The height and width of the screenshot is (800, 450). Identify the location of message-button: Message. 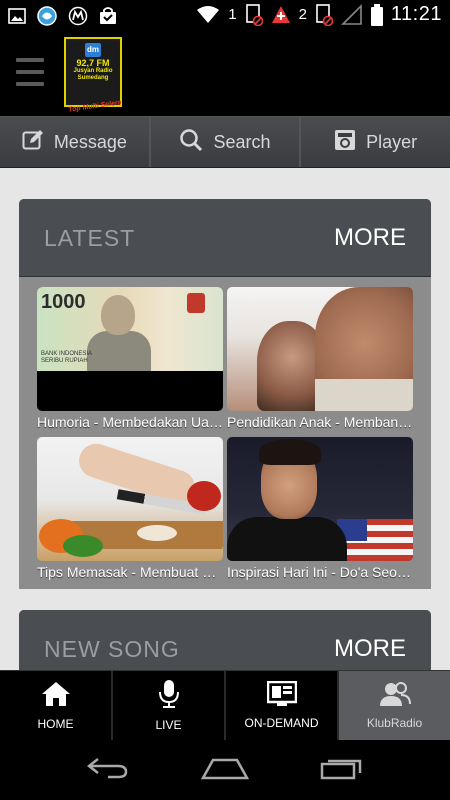
(75, 142).